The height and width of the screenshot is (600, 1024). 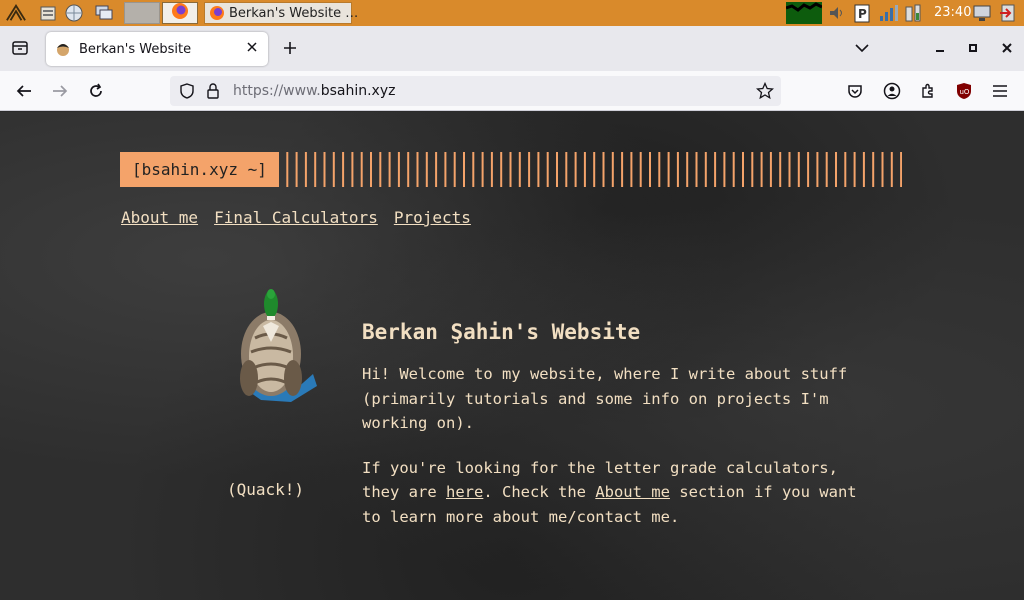 I want to click on close-tab-icon, so click(x=252, y=47).